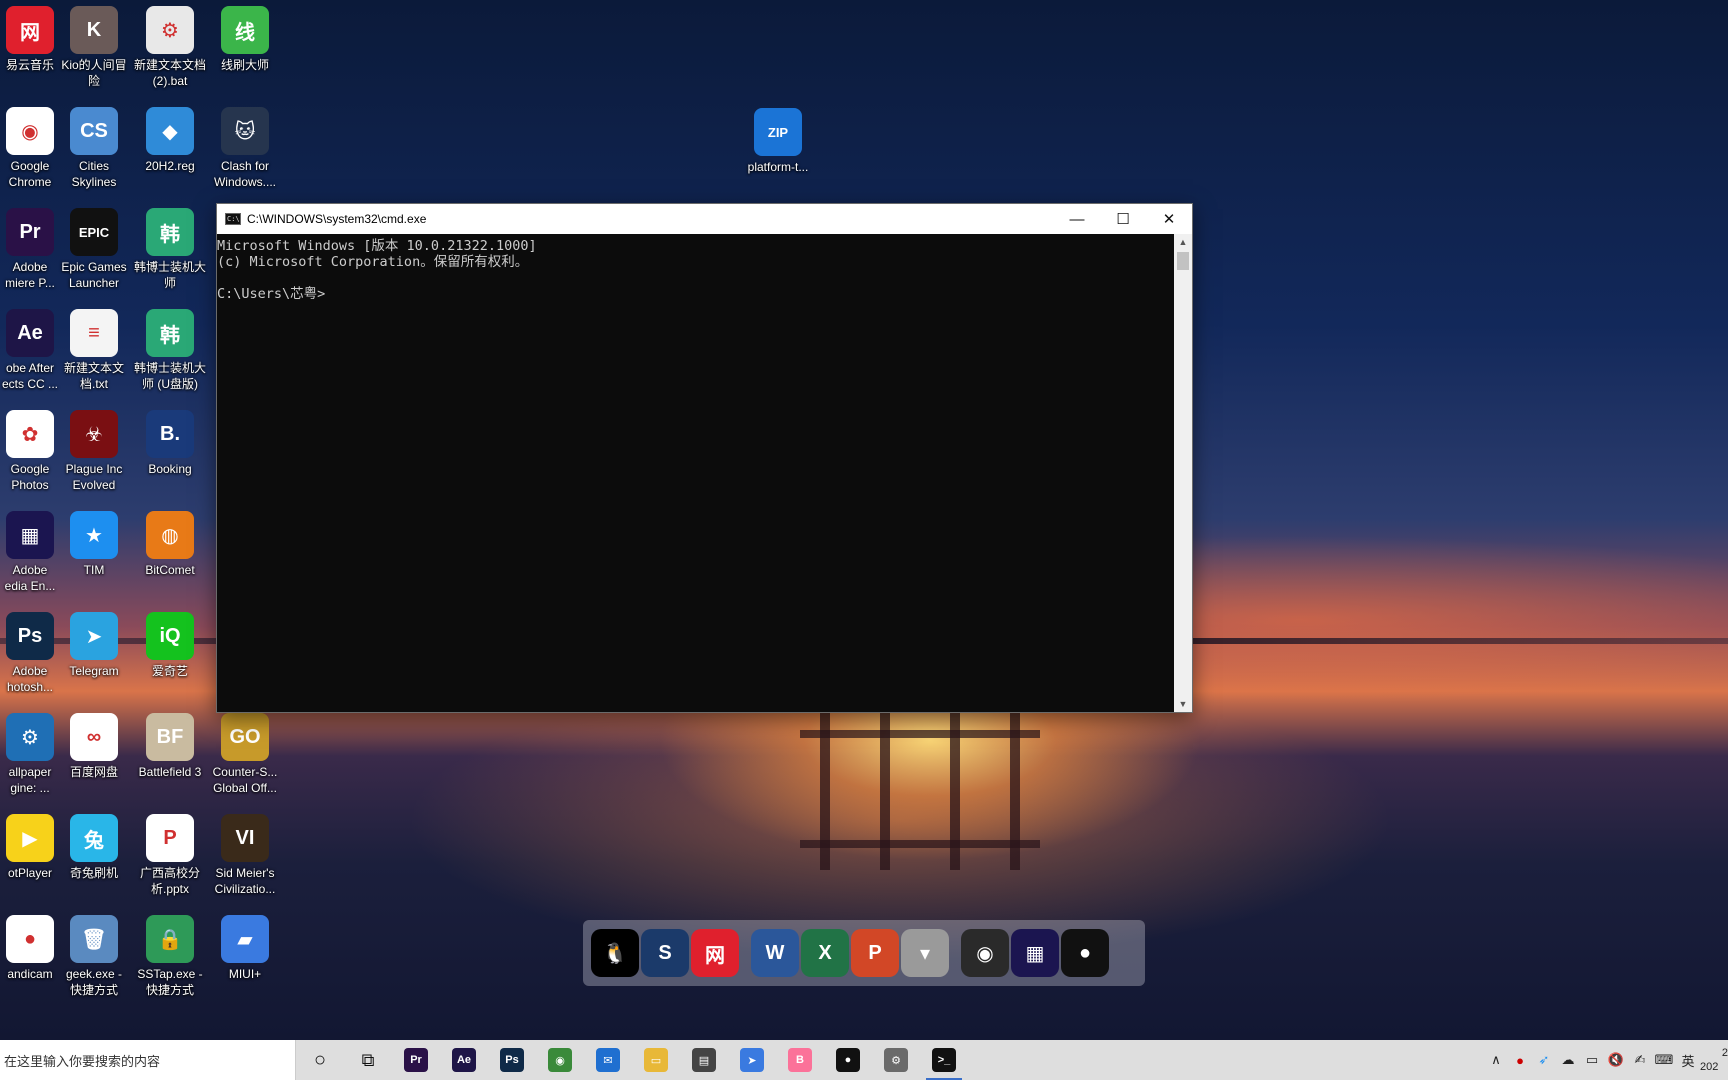  Describe the element at coordinates (800, 1060) in the screenshot. I see `taskbar-bilibili-button: B` at that location.